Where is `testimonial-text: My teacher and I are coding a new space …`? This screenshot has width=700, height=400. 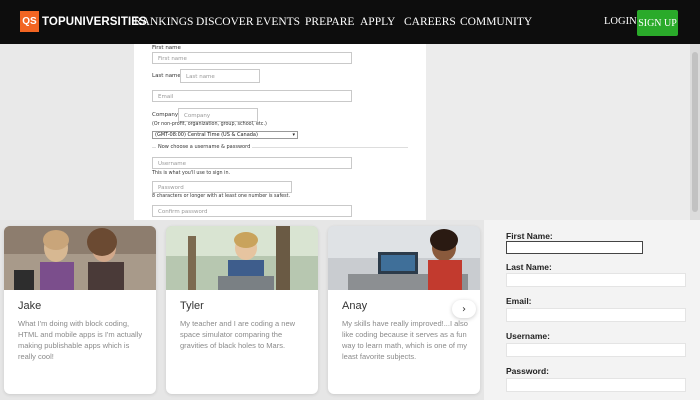
testimonial-text: My teacher and I are coding a new space … is located at coordinates (238, 334).